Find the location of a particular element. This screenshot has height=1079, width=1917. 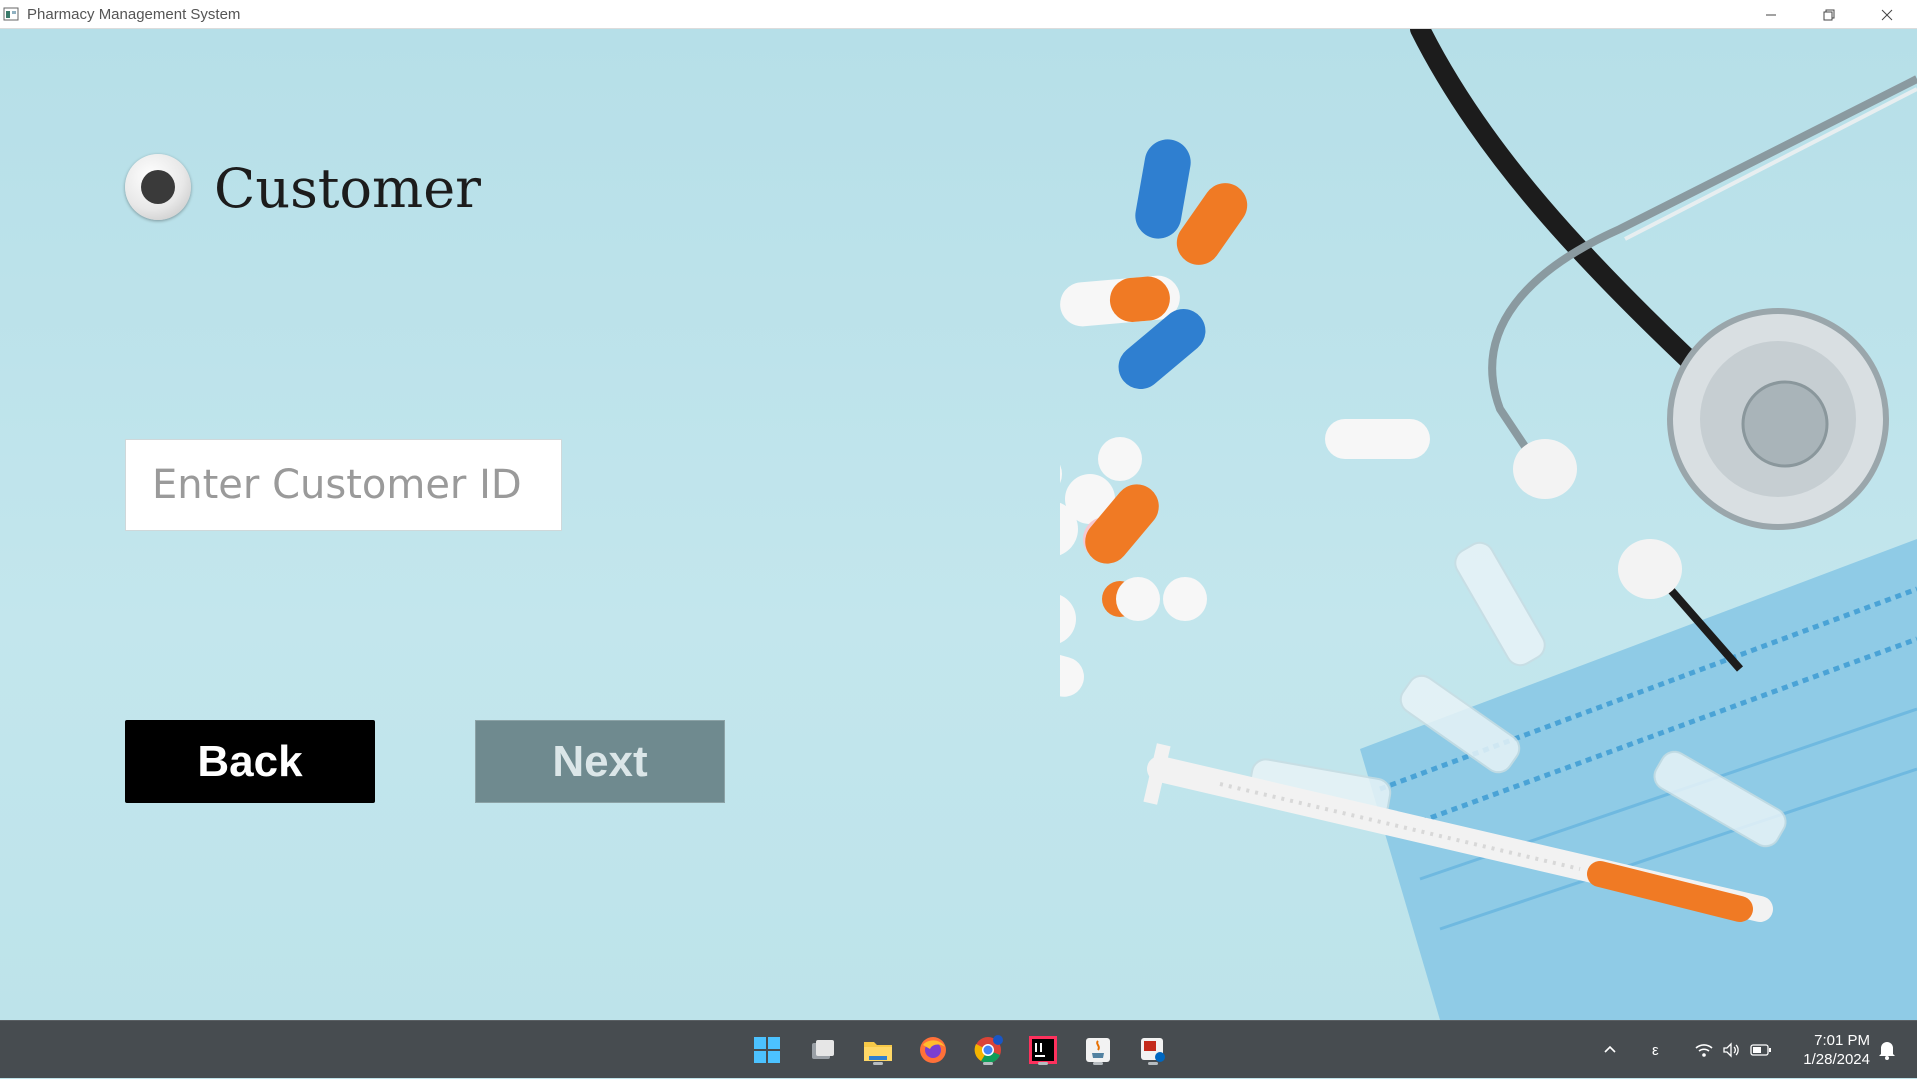

restore-icon is located at coordinates (1829, 14).